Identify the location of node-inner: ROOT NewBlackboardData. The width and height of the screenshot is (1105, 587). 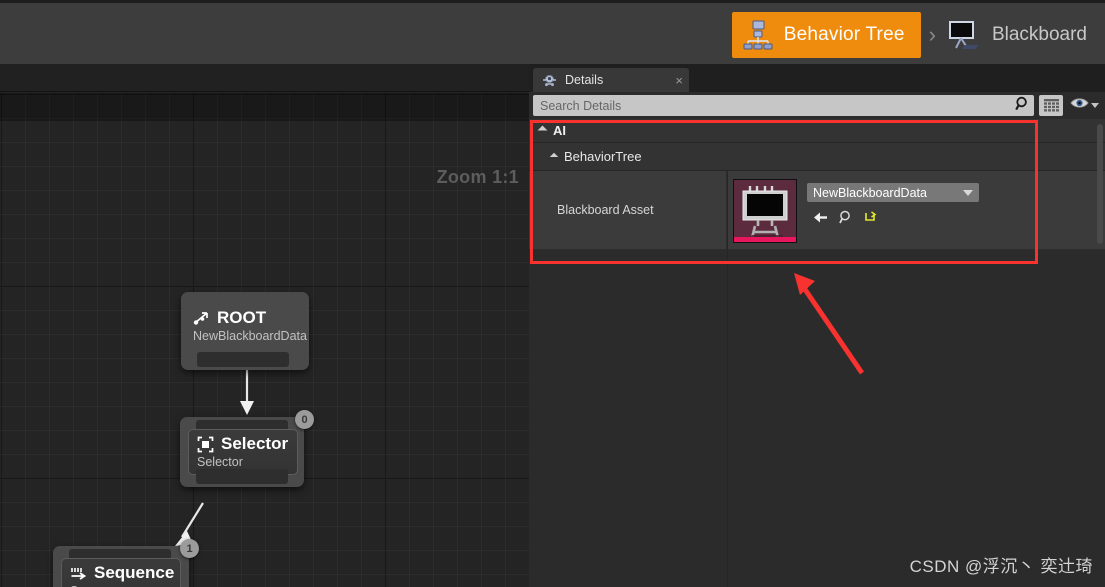
(248, 326).